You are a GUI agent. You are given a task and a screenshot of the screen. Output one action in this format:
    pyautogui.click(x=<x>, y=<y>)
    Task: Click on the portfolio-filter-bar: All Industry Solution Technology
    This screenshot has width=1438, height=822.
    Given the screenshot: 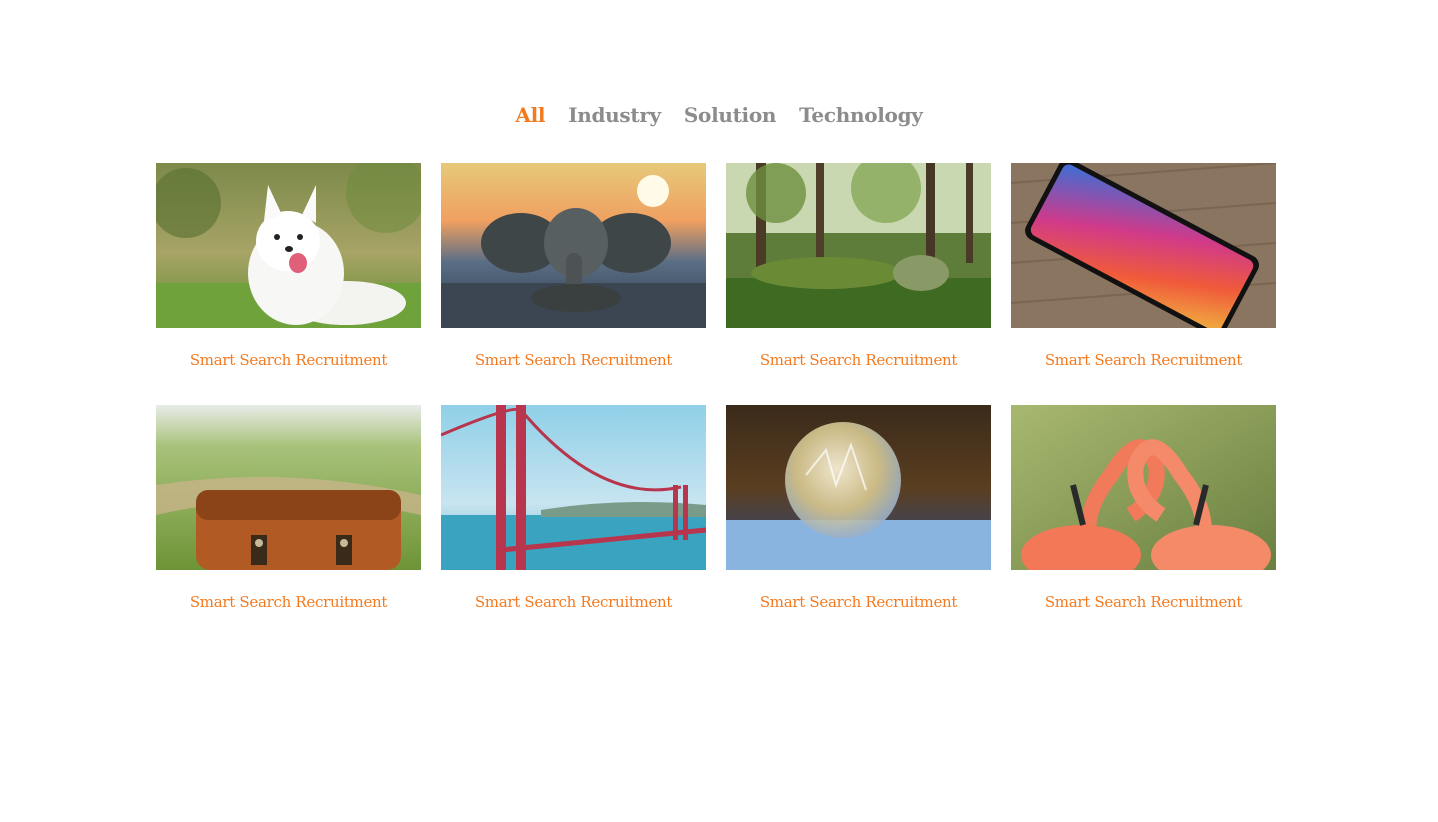 What is the action you would take?
    pyautogui.click(x=719, y=115)
    